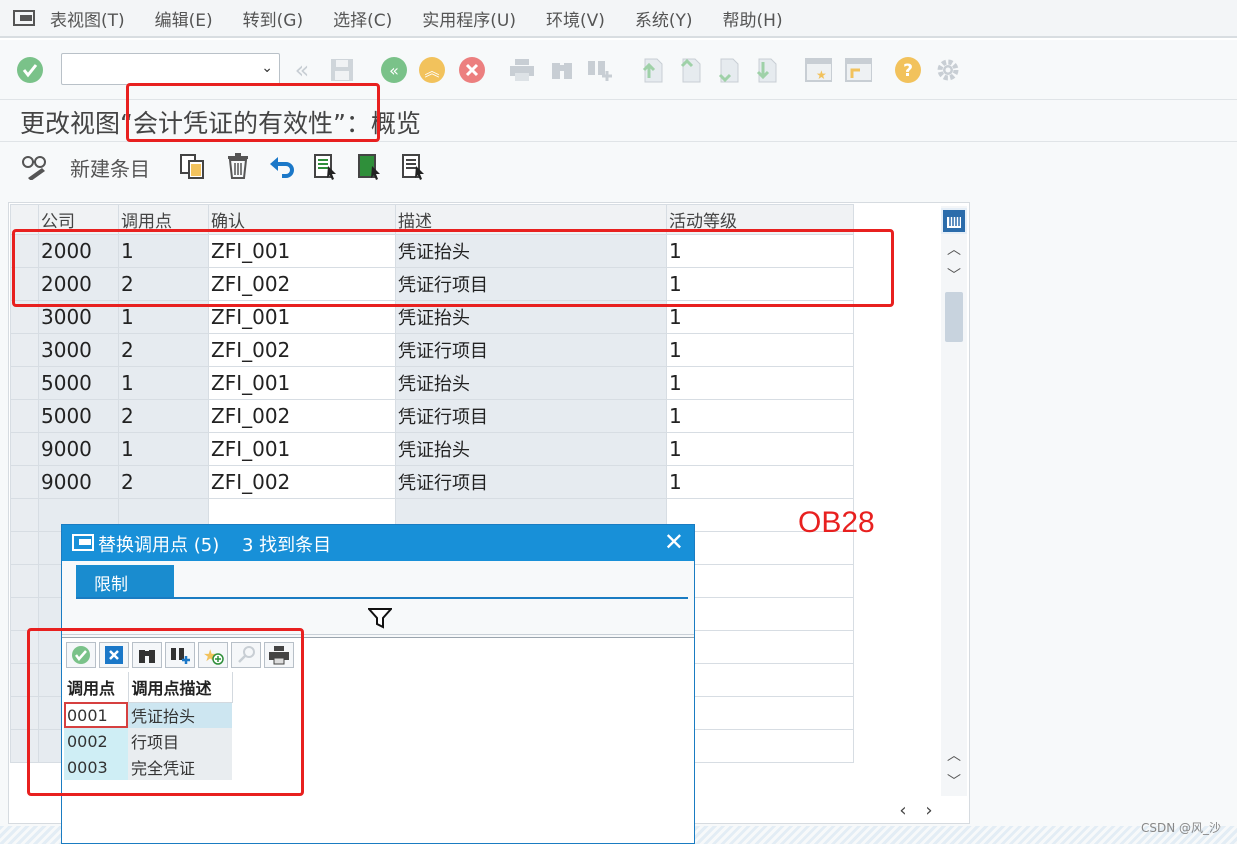  Describe the element at coordinates (253, 112) in the screenshot. I see `annotation-box-title` at that location.